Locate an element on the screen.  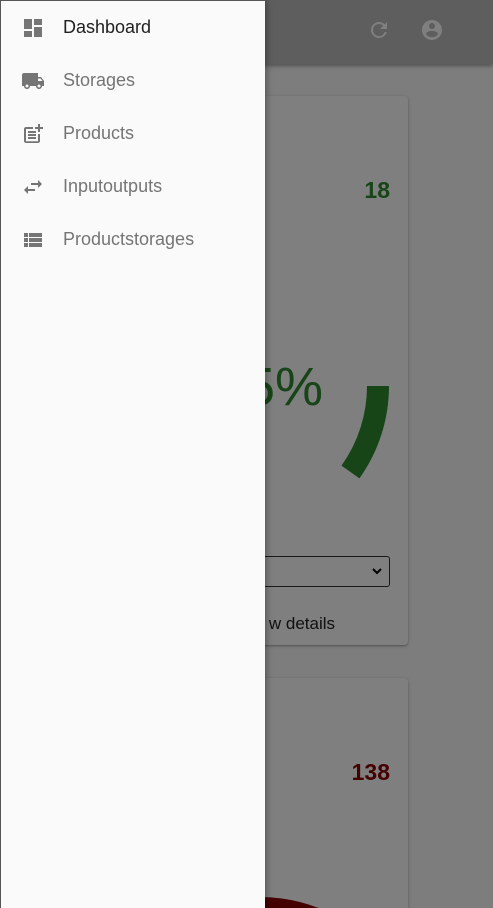
nav-label: Productstorages is located at coordinates (129, 239).